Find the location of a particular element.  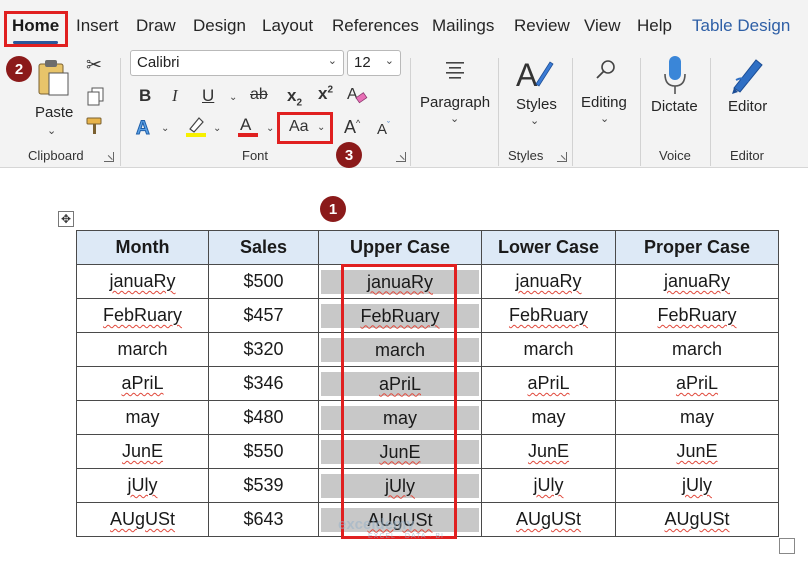

cell-text: jUly is located at coordinates (142, 485).